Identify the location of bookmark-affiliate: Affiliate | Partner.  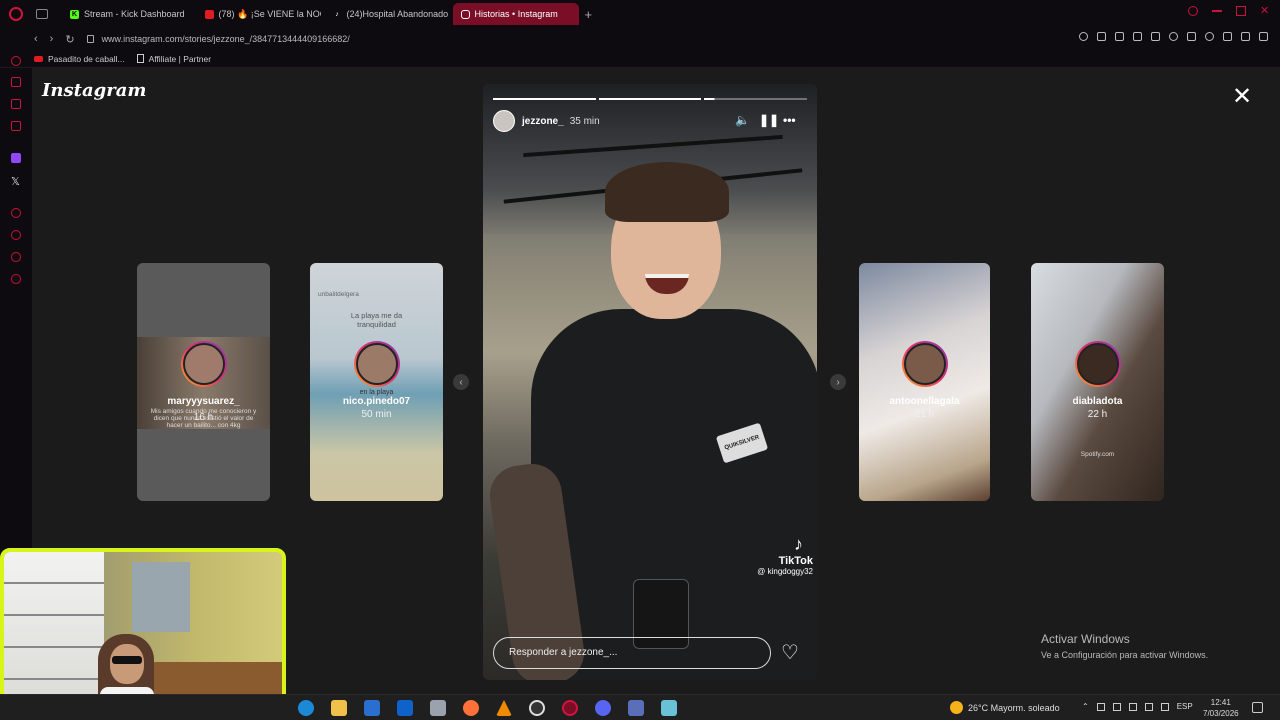
(174, 58).